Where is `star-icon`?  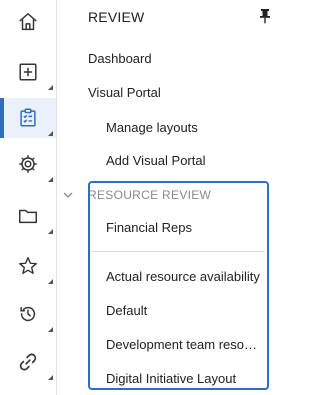 star-icon is located at coordinates (28, 266).